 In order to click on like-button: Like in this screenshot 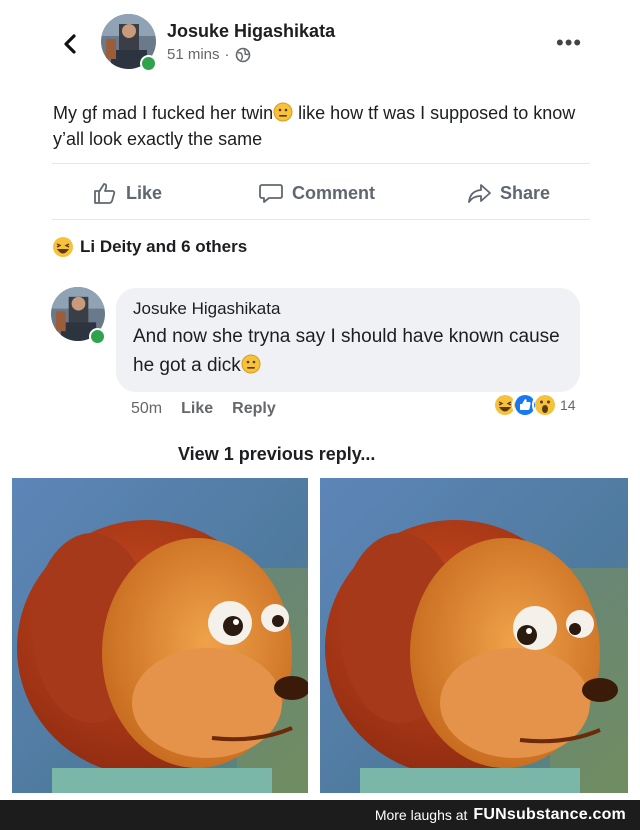, I will do `click(127, 193)`.